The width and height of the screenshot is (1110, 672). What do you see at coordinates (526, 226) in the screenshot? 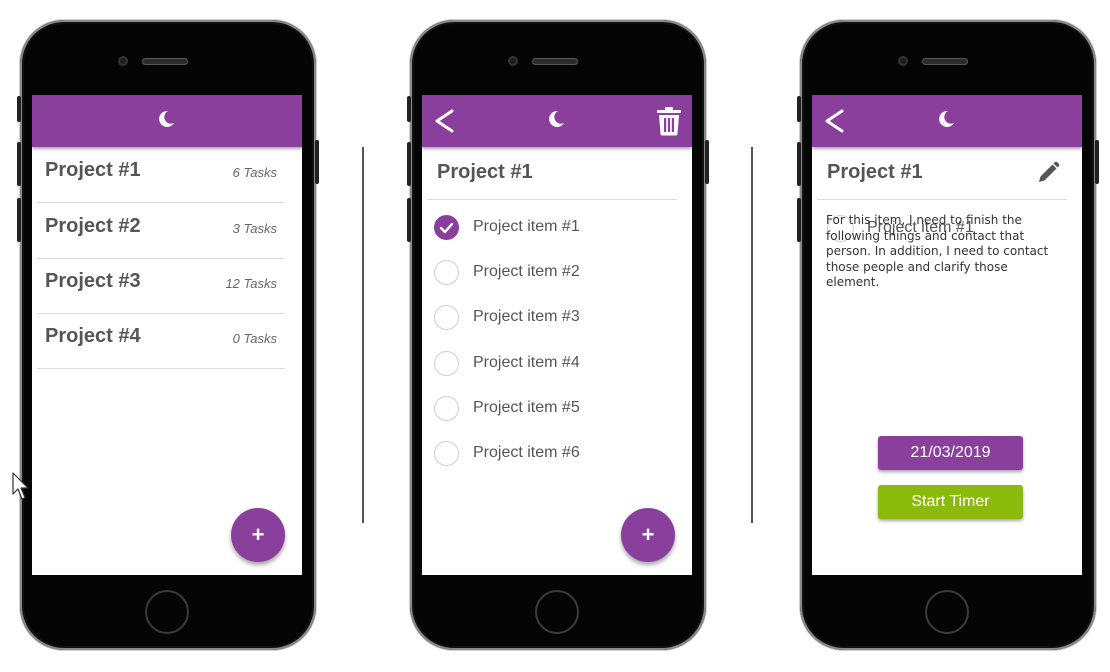
I see `item-label: Project item #1` at bounding box center [526, 226].